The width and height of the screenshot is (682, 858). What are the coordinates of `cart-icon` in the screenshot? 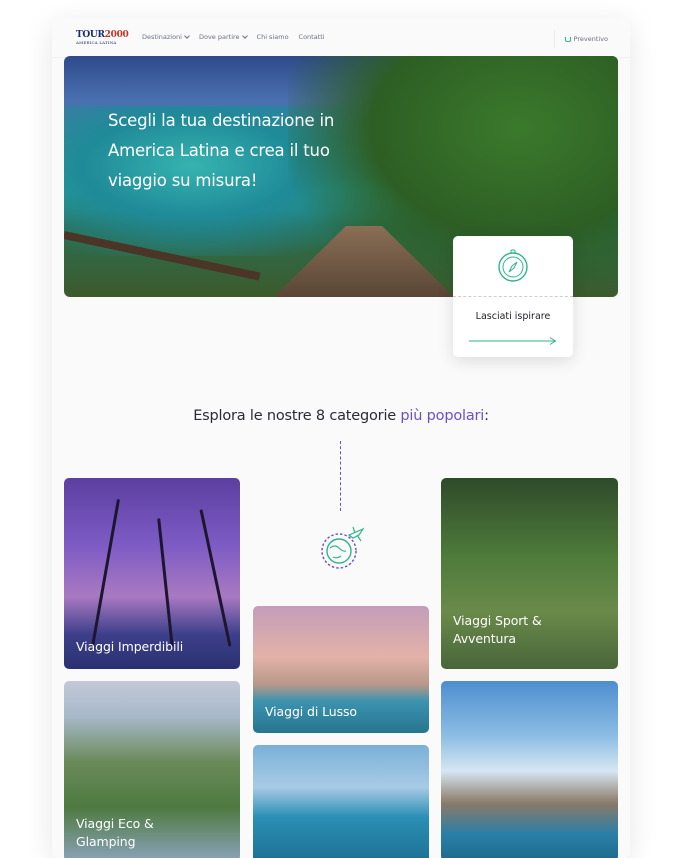 It's located at (567, 39).